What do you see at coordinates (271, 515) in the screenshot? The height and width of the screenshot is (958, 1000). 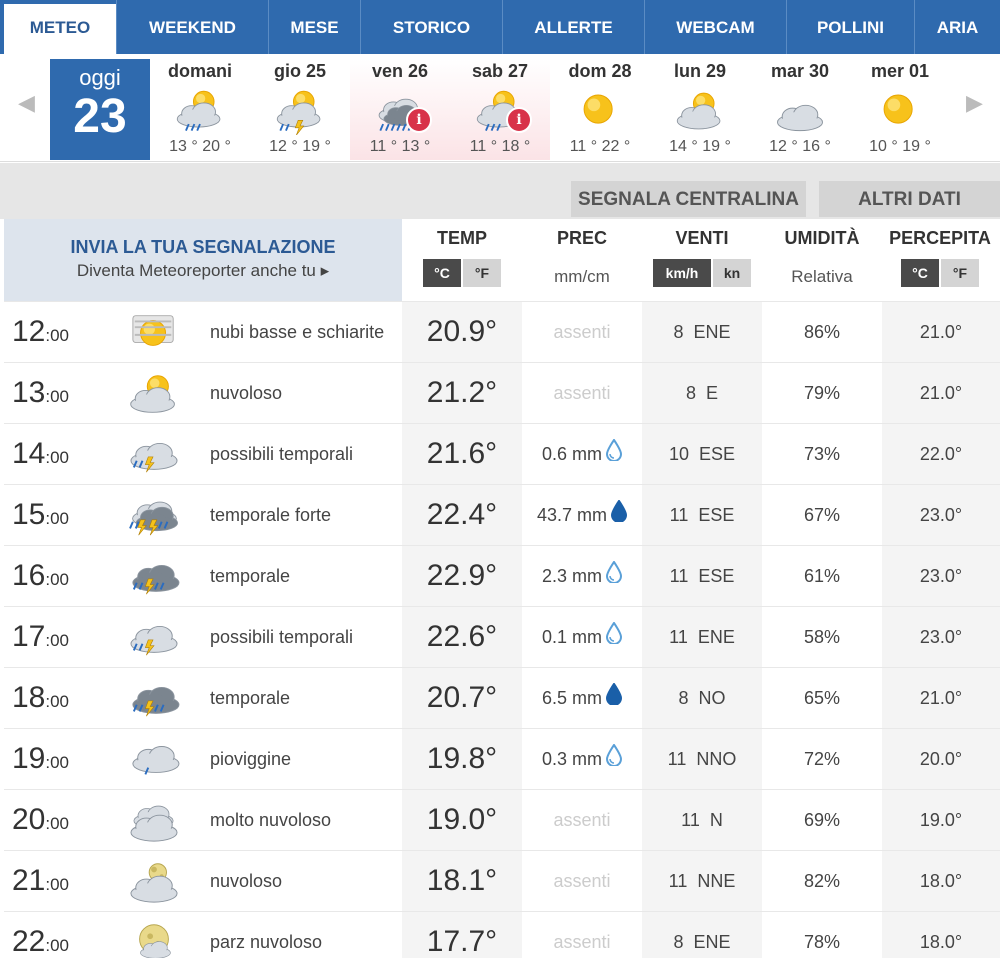 I see `row-description: temporale forte` at bounding box center [271, 515].